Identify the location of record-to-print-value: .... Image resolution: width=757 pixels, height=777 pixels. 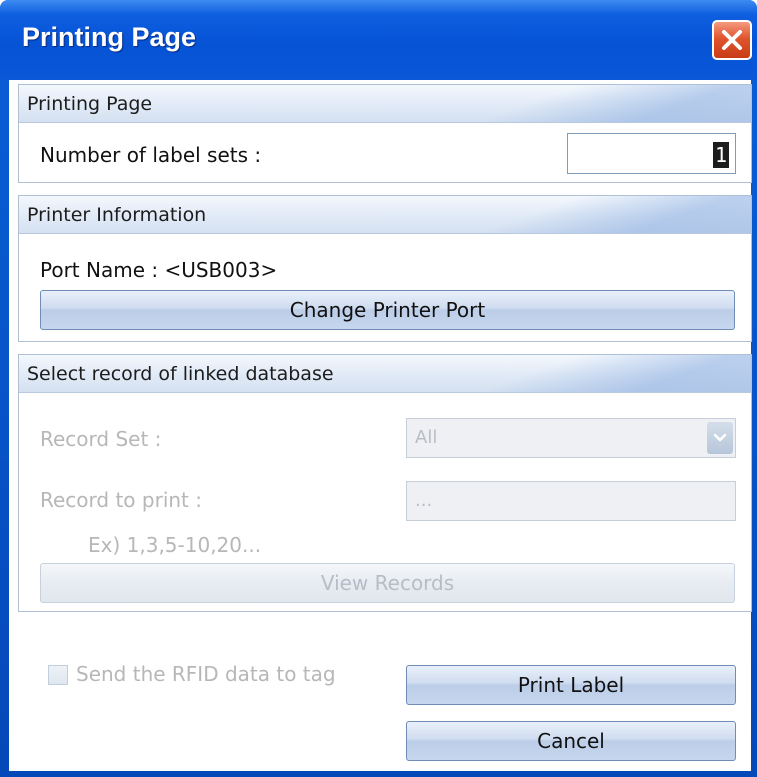
(424, 500).